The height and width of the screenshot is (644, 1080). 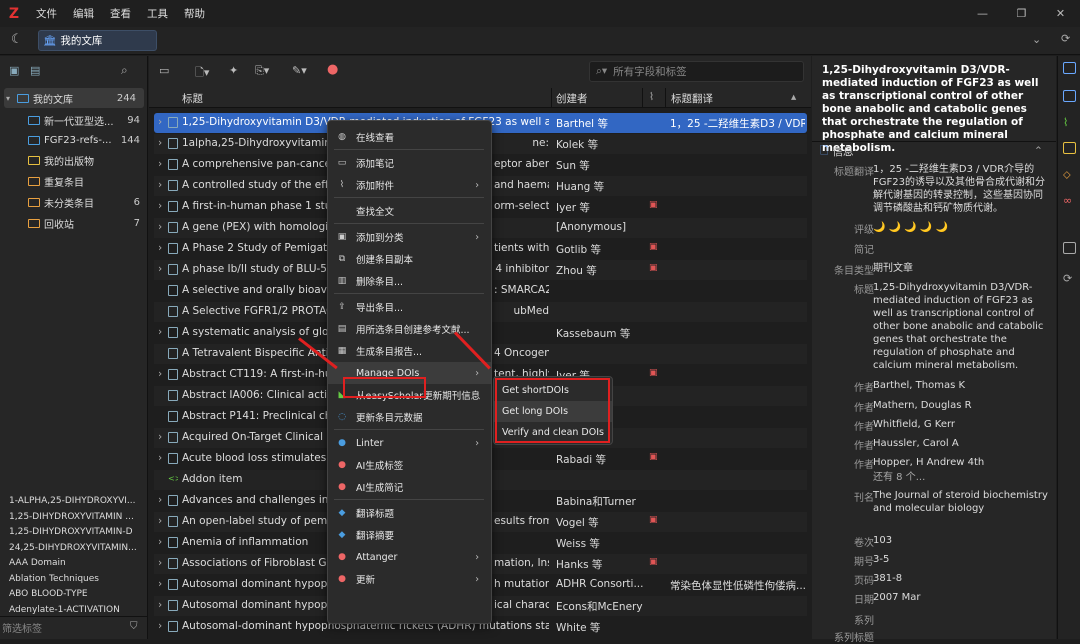 What do you see at coordinates (74, 202) in the screenshot?
I see `collection-row: 未分类条目 6` at bounding box center [74, 202].